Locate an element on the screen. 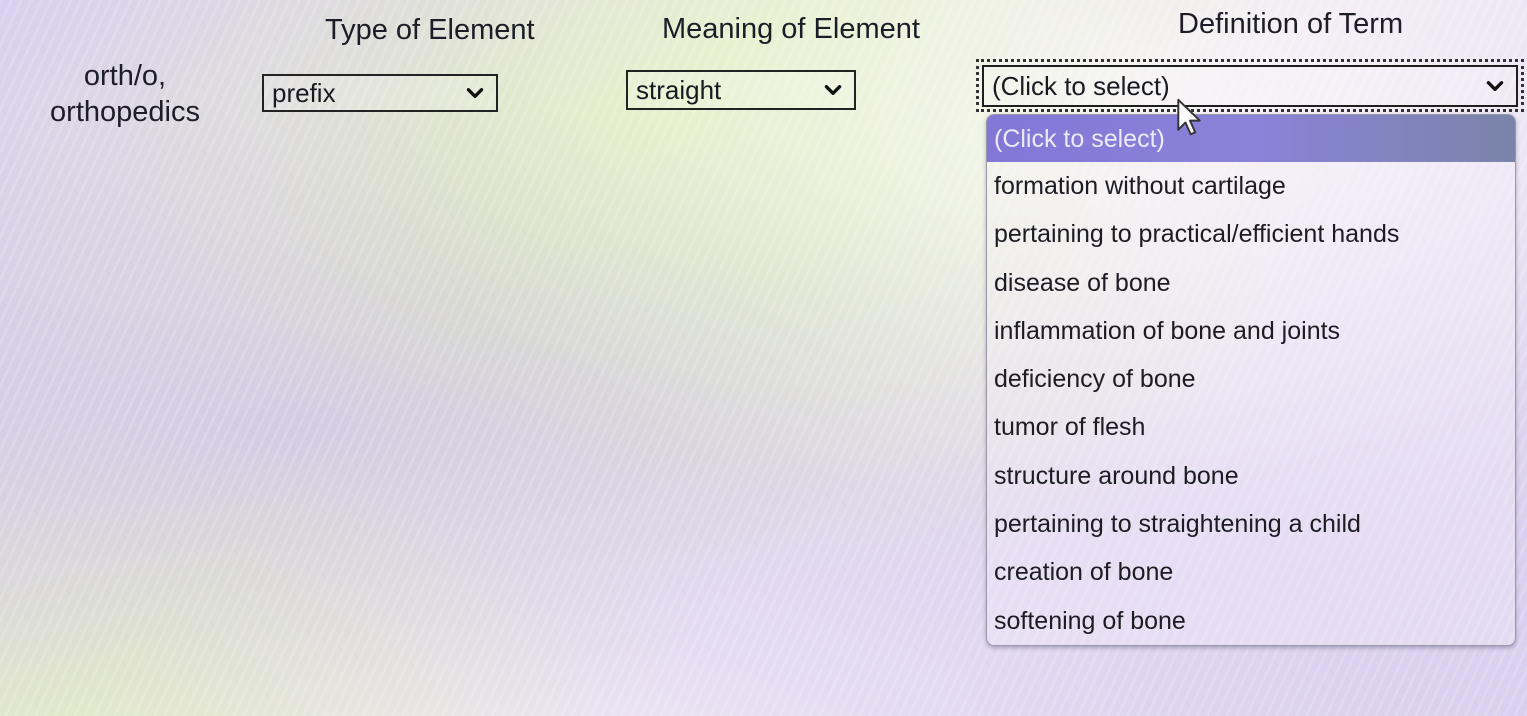  dropdown-option: (Click to select) is located at coordinates (1251, 138).